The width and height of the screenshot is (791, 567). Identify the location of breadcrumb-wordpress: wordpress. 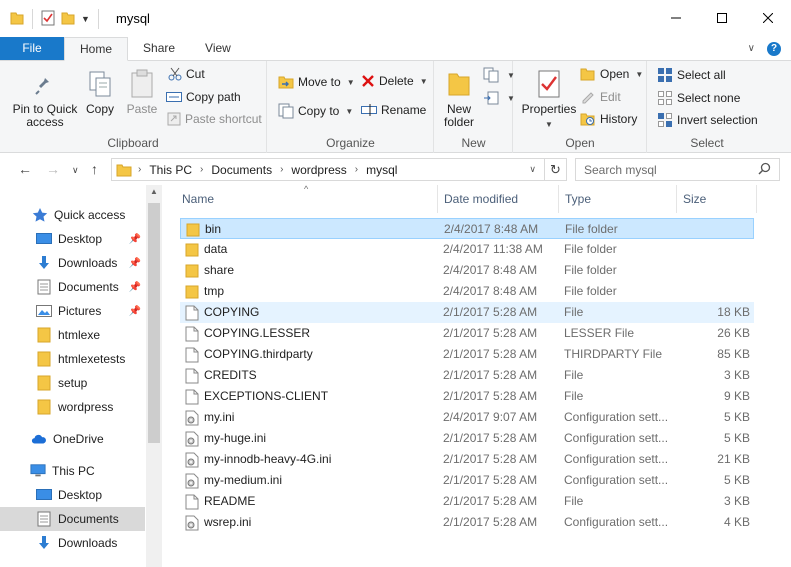
(318, 170).